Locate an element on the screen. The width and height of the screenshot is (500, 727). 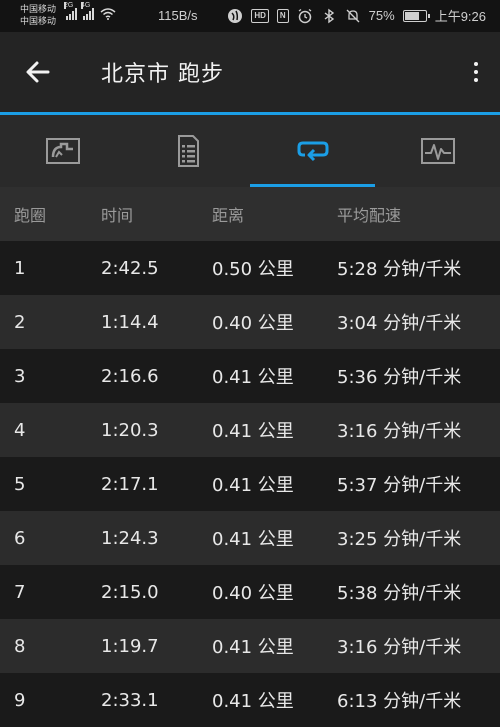
tab-details is located at coordinates (187, 151).